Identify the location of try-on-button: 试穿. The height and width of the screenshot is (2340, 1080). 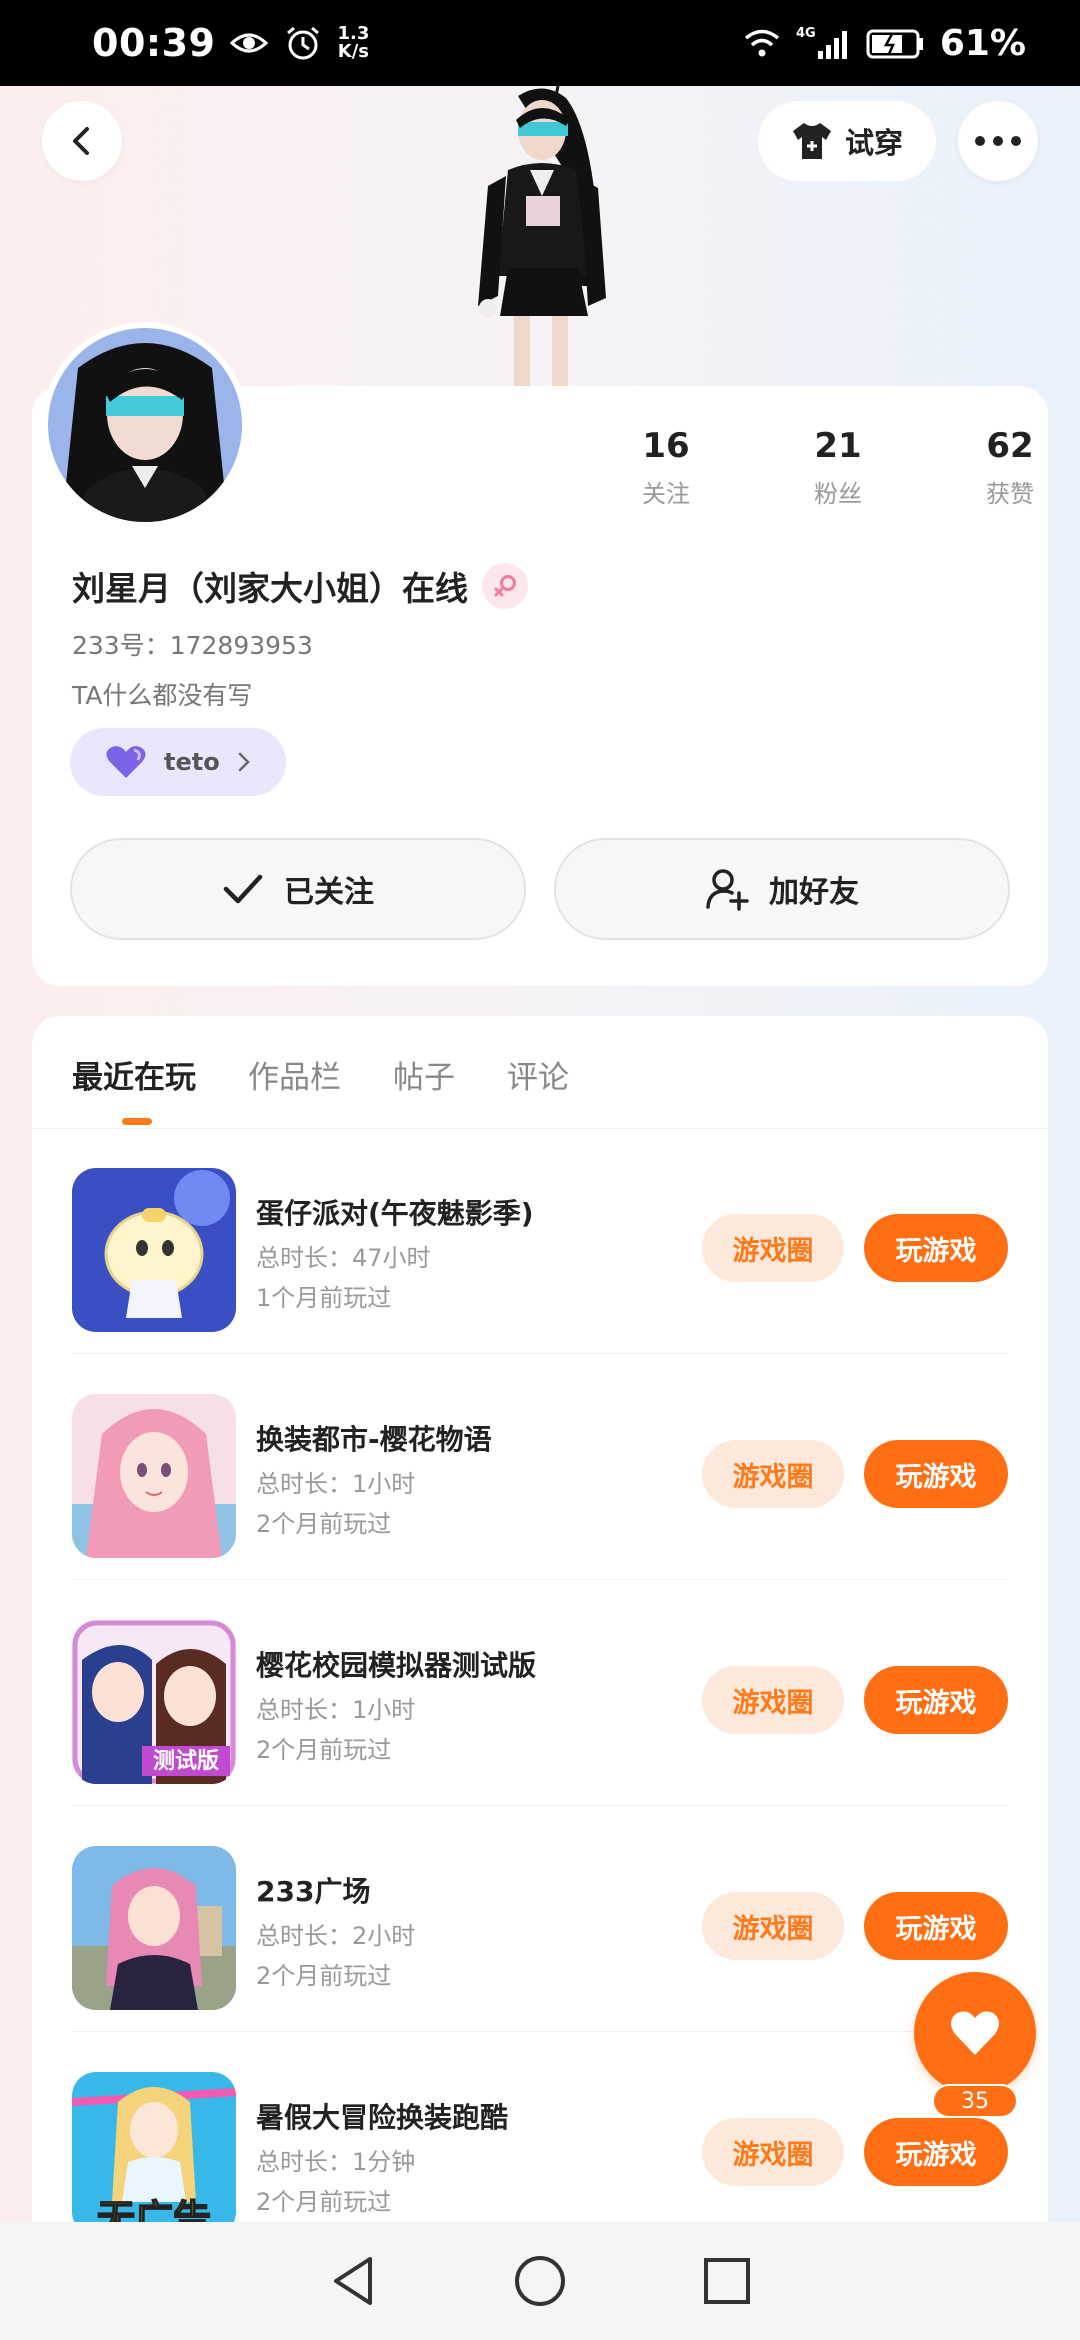
(847, 141).